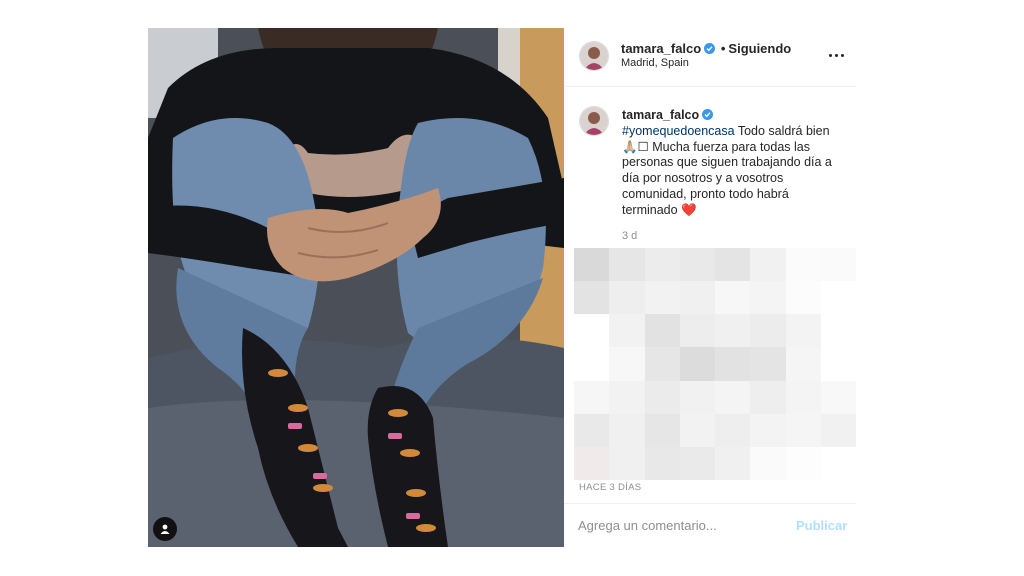 This screenshot has height=576, width=1024. Describe the element at coordinates (733, 116) in the screenshot. I see `caption-username-line: tamara_falco` at that location.